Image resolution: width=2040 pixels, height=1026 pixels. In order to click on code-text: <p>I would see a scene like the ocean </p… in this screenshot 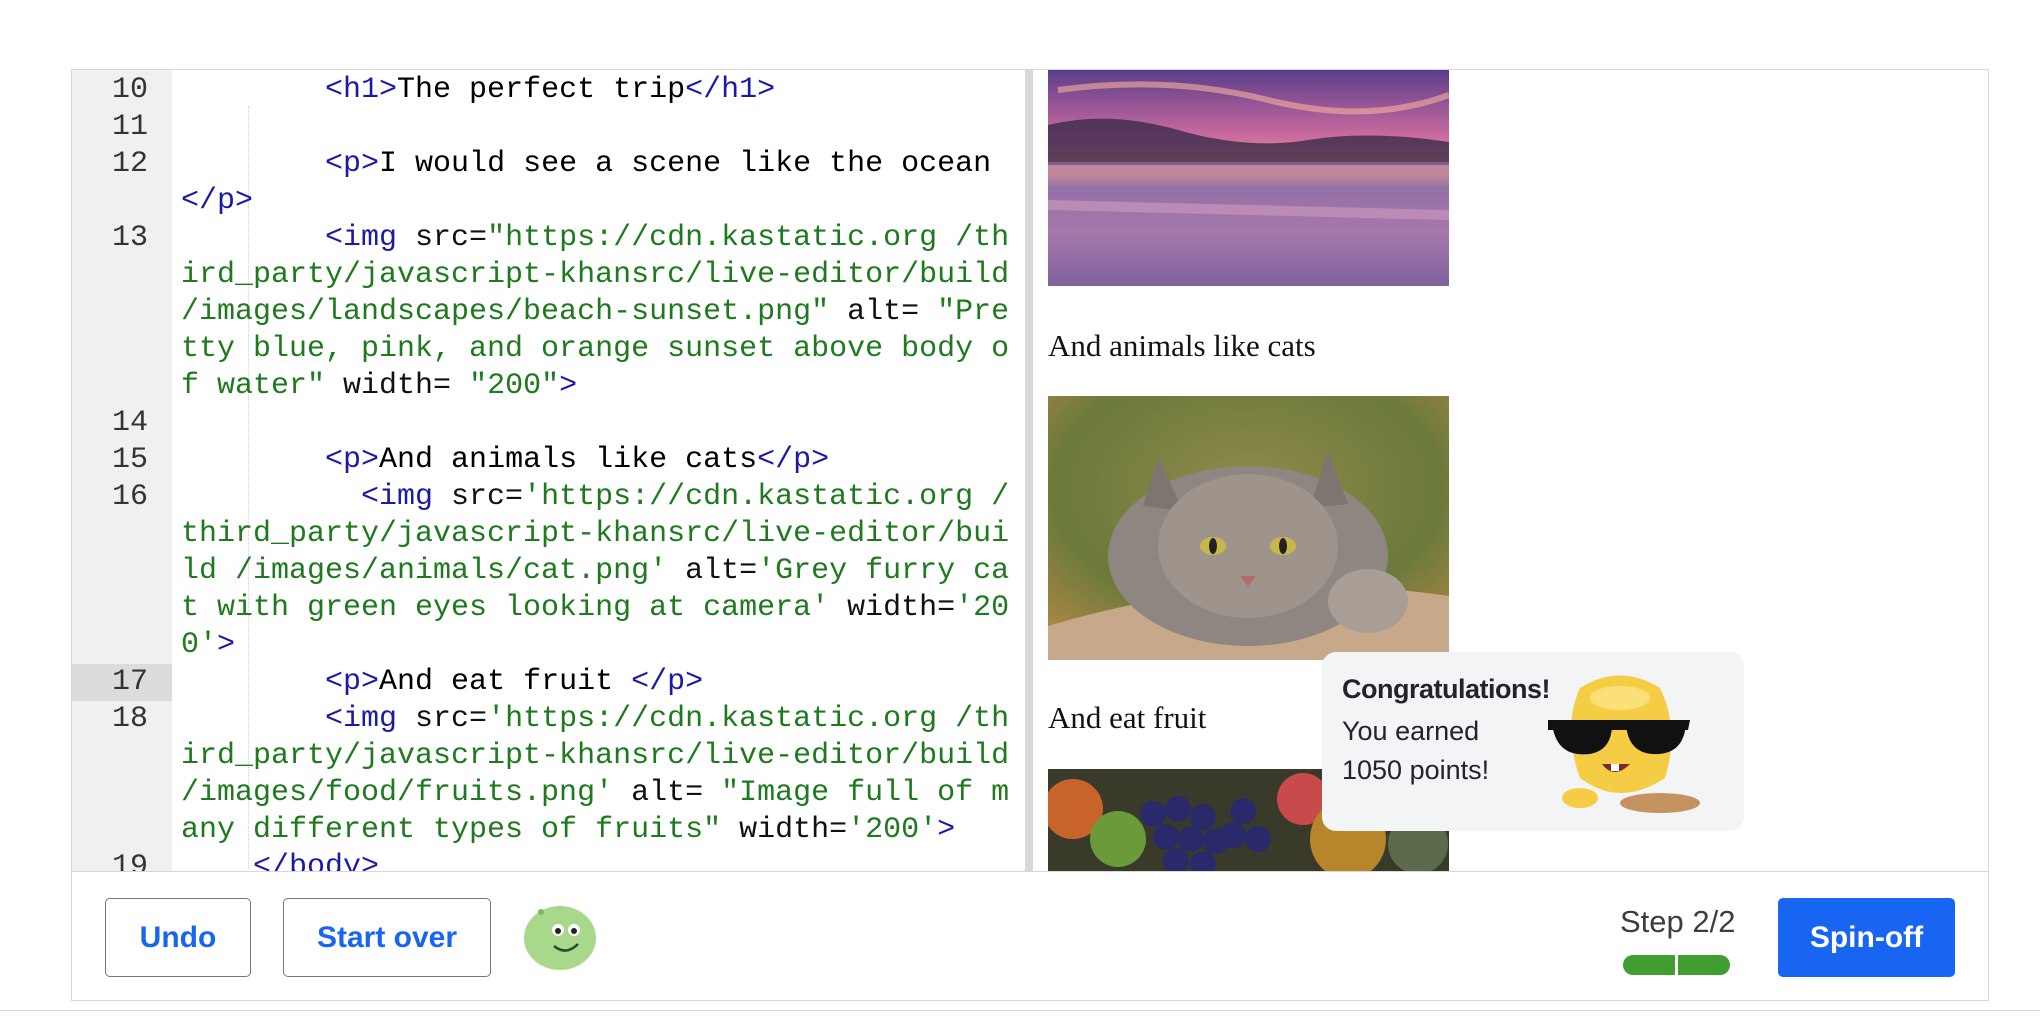, I will do `click(598, 183)`.